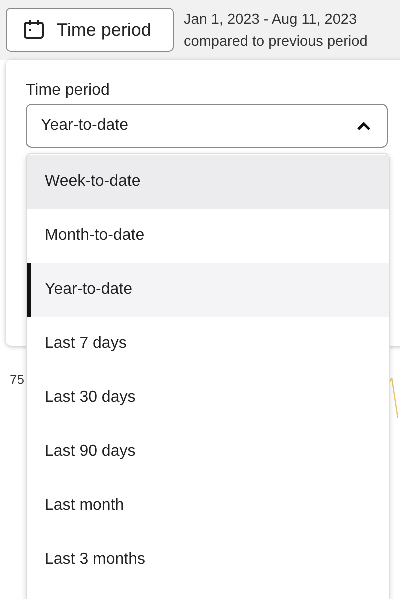  Describe the element at coordinates (207, 126) in the screenshot. I see `time-period-select: Year-to-date` at that location.